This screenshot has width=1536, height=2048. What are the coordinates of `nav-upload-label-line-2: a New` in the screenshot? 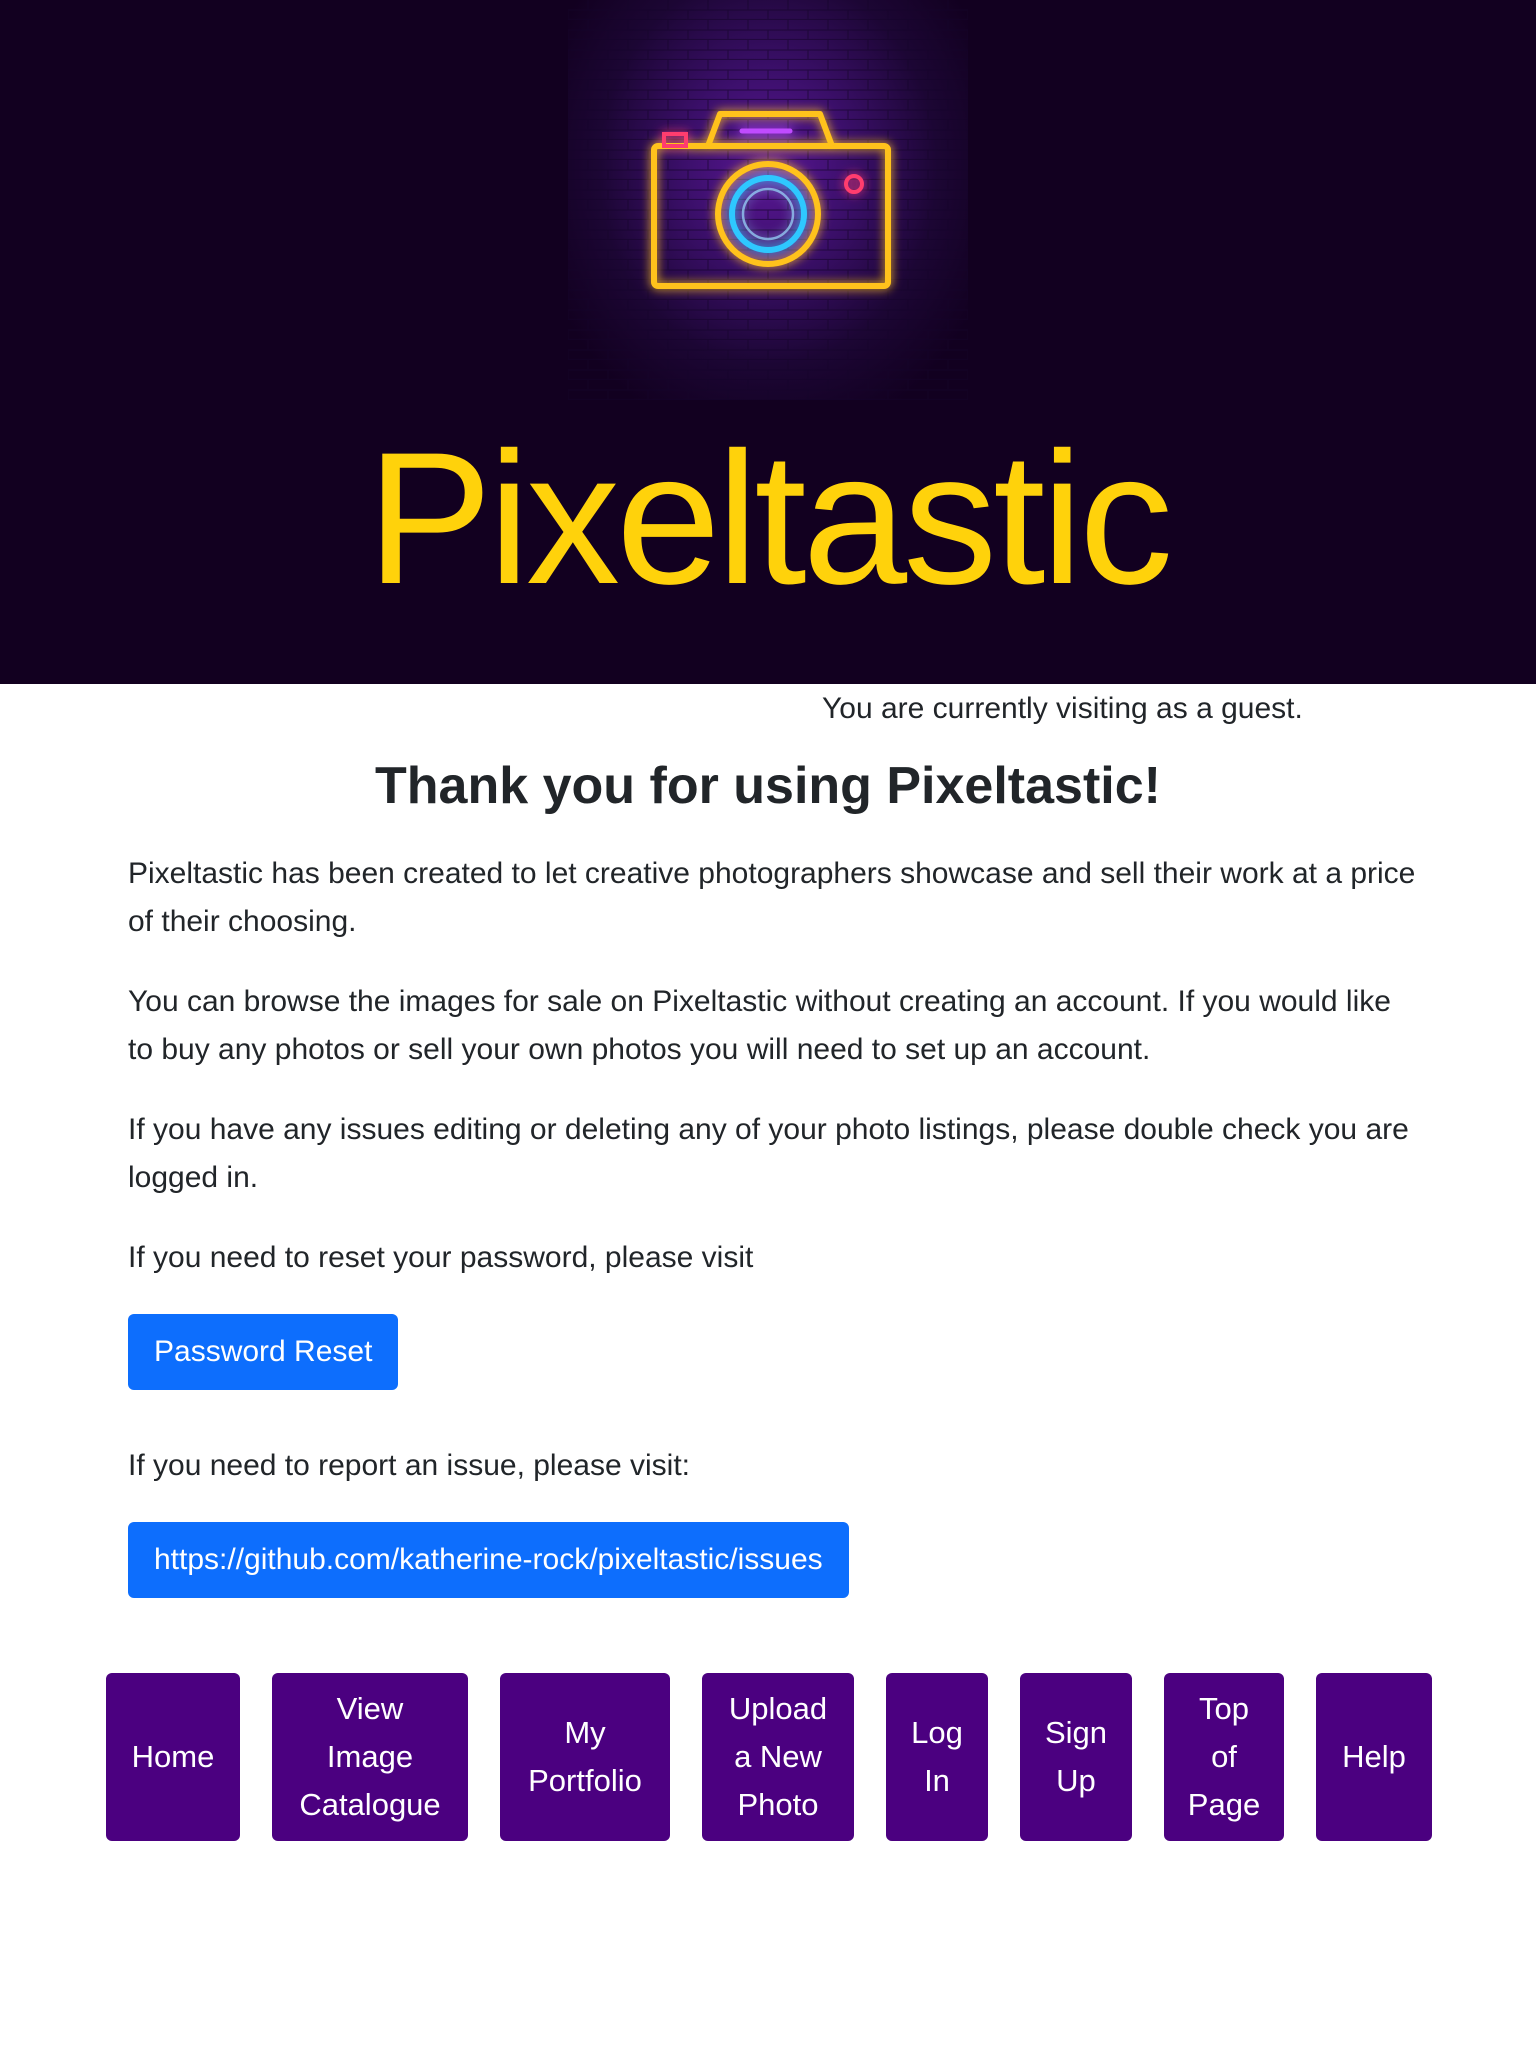 It's located at (778, 1756).